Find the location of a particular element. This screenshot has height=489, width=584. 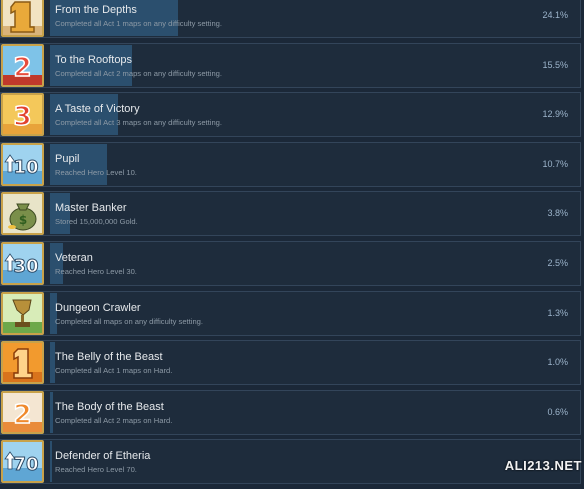

achievement-title: From the Depths is located at coordinates (96, 10).